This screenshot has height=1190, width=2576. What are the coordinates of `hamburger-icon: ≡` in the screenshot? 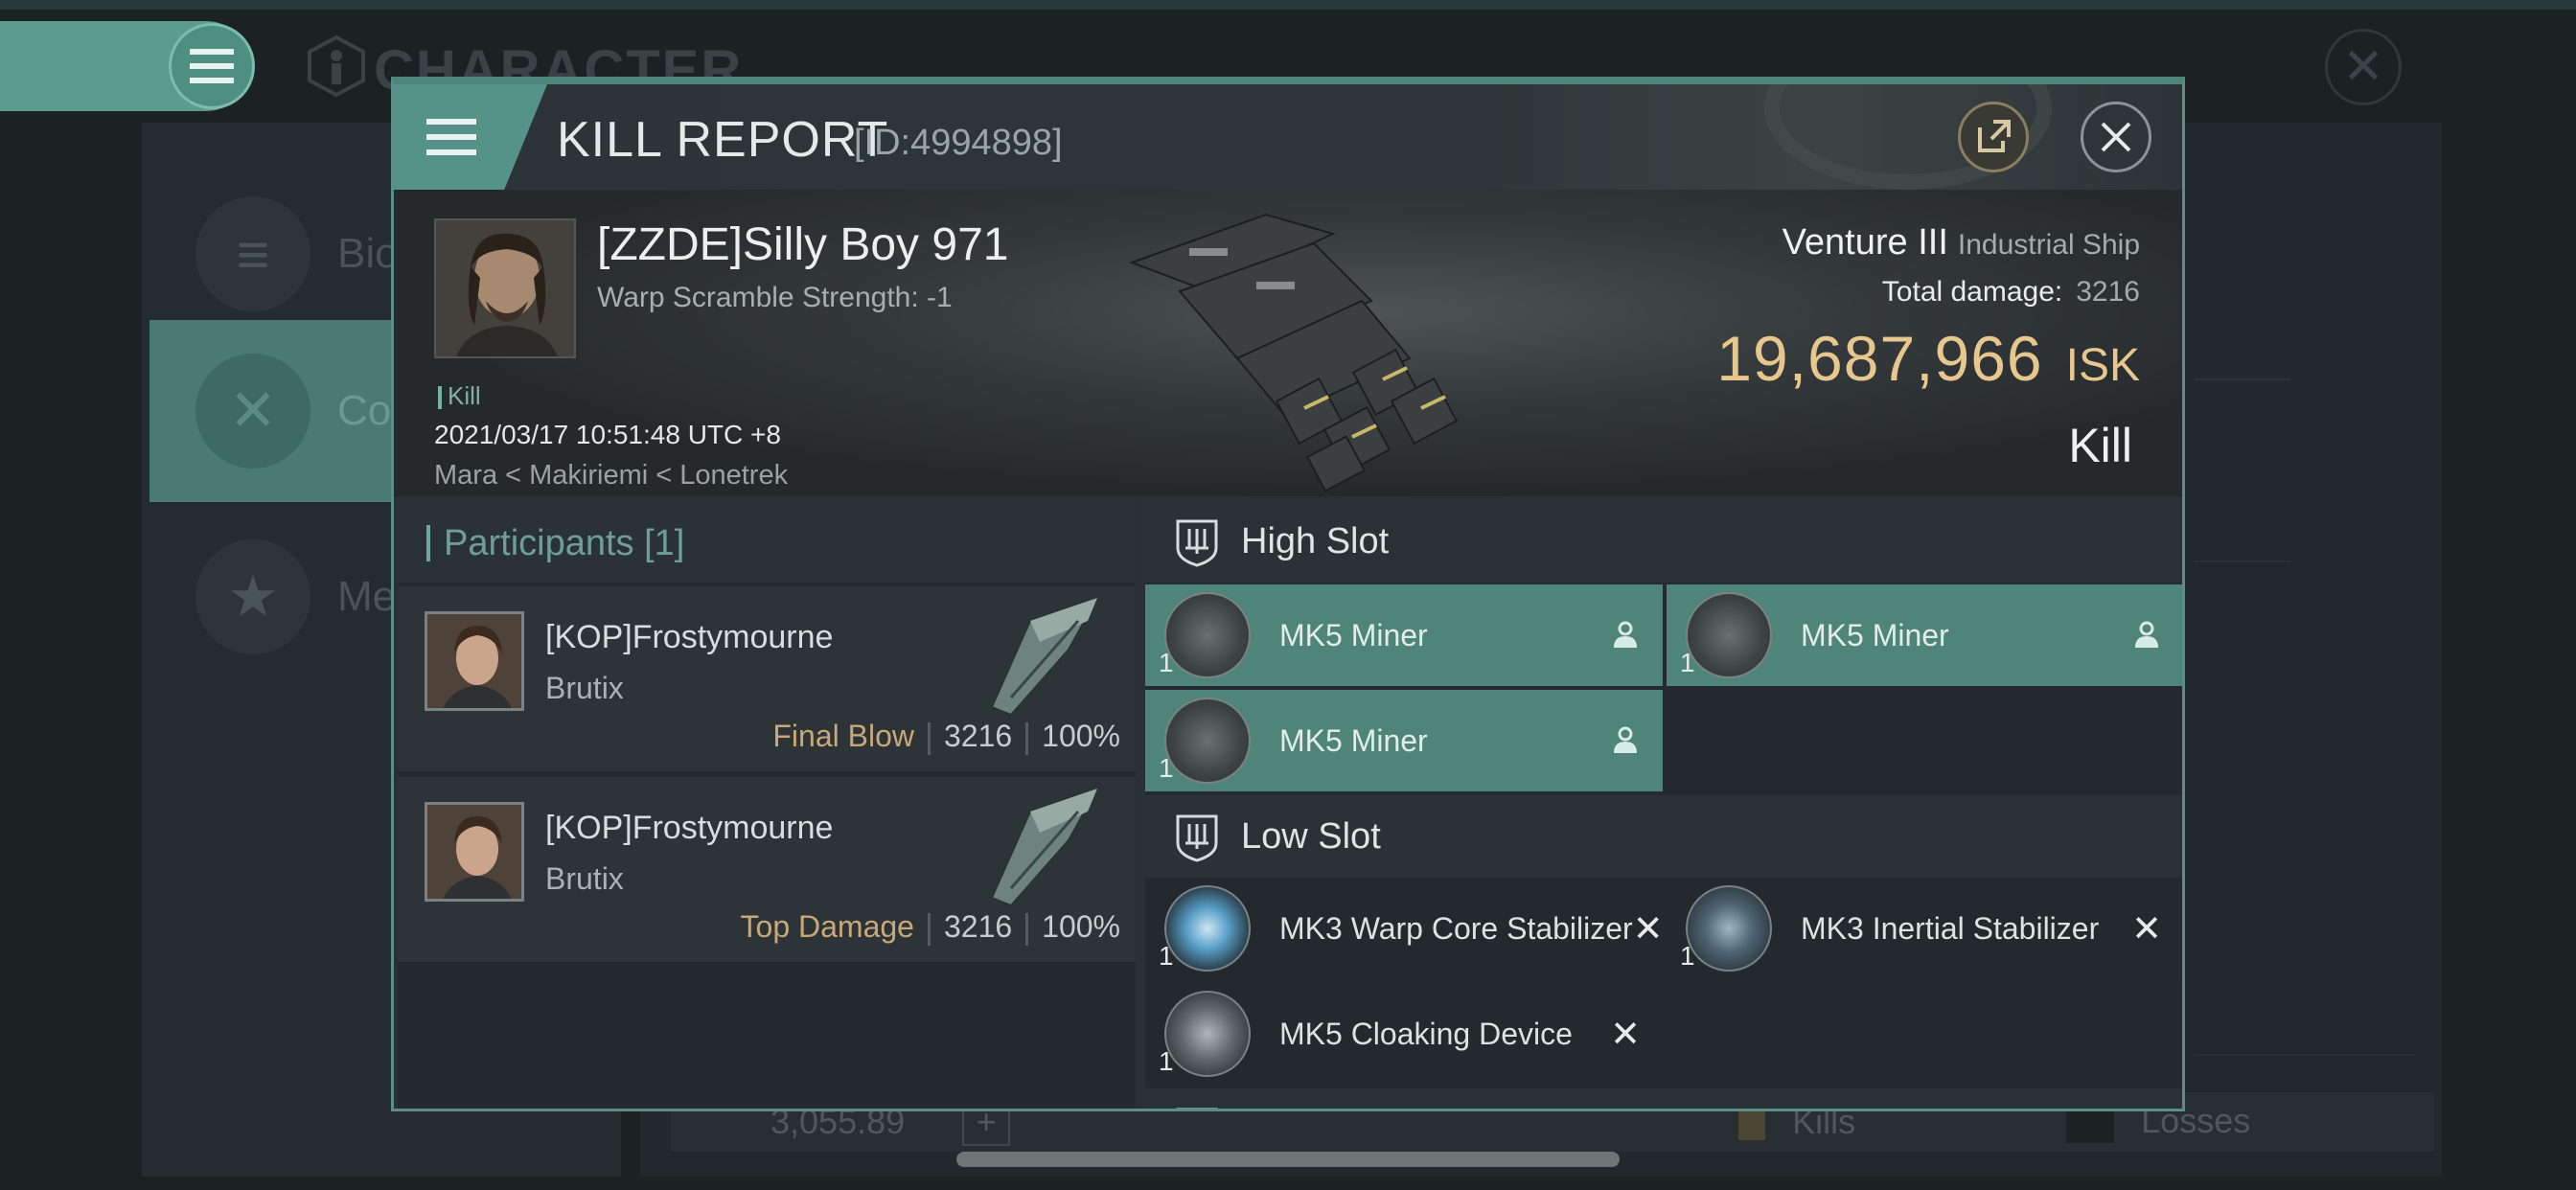 It's located at (253, 254).